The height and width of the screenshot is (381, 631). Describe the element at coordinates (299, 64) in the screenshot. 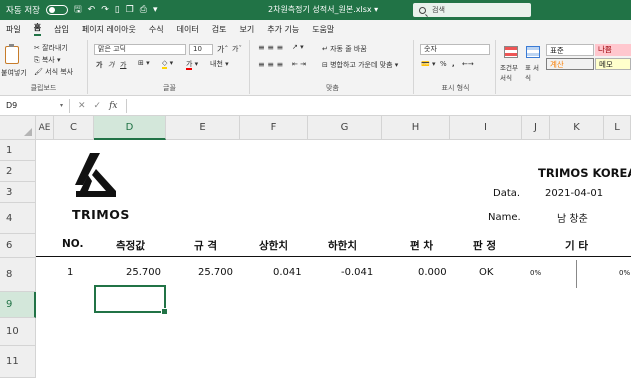

I see `indent-button: ⇤ ⇥` at that location.